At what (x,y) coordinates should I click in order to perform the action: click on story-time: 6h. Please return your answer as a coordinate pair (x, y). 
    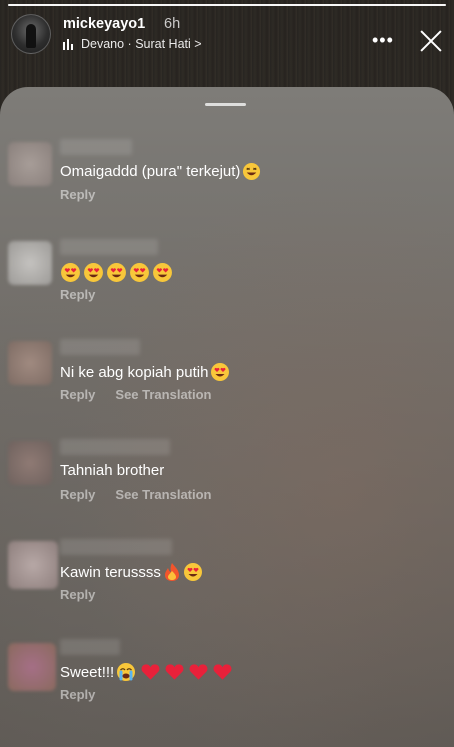
    Looking at the image, I should click on (172, 24).